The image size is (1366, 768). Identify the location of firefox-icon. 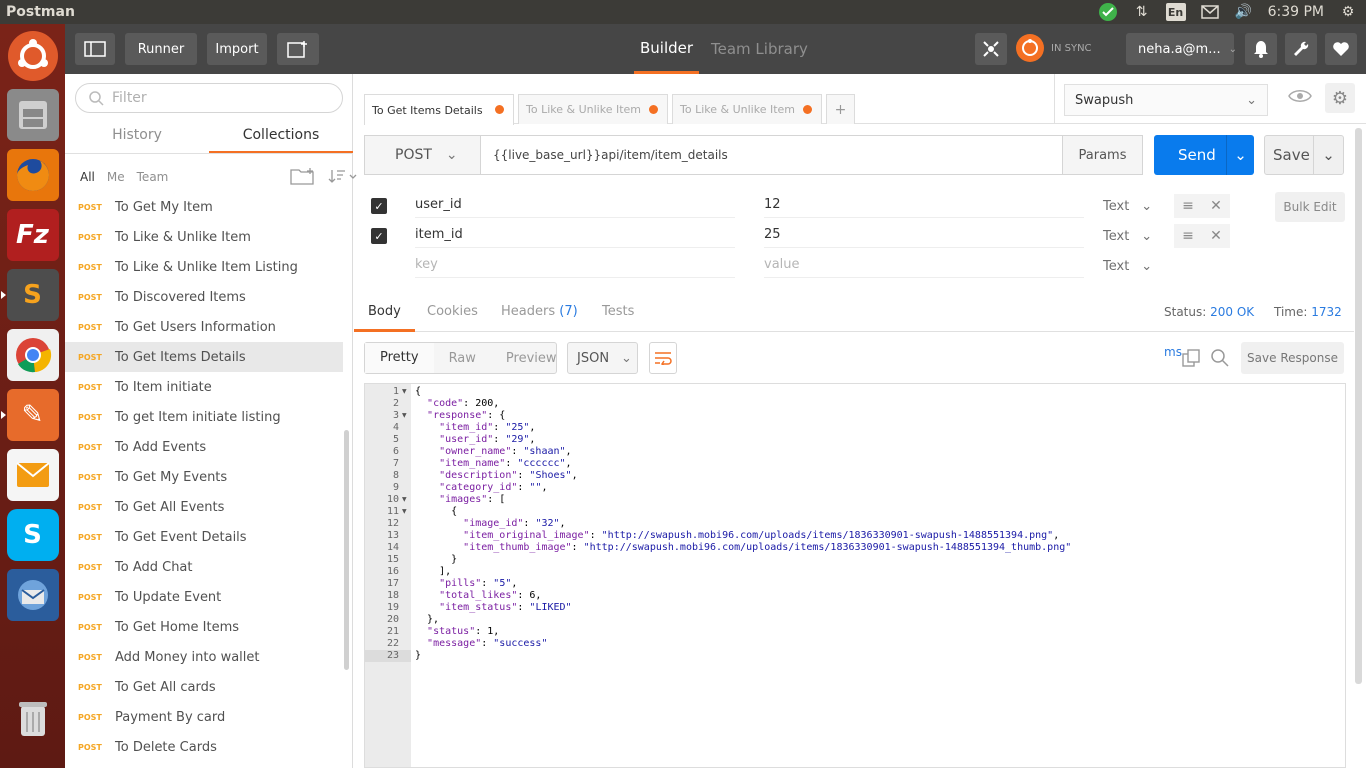
(32, 175).